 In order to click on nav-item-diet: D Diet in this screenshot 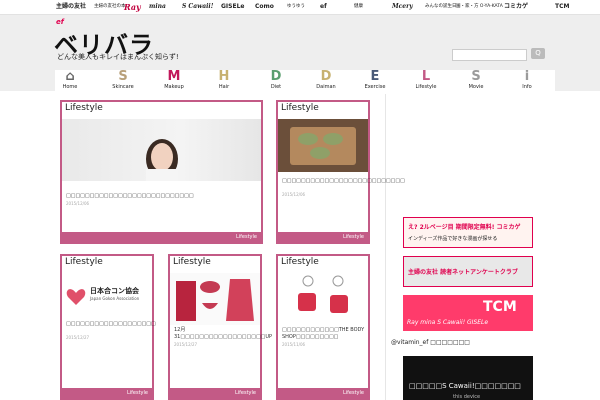, I will do `click(276, 80)`.